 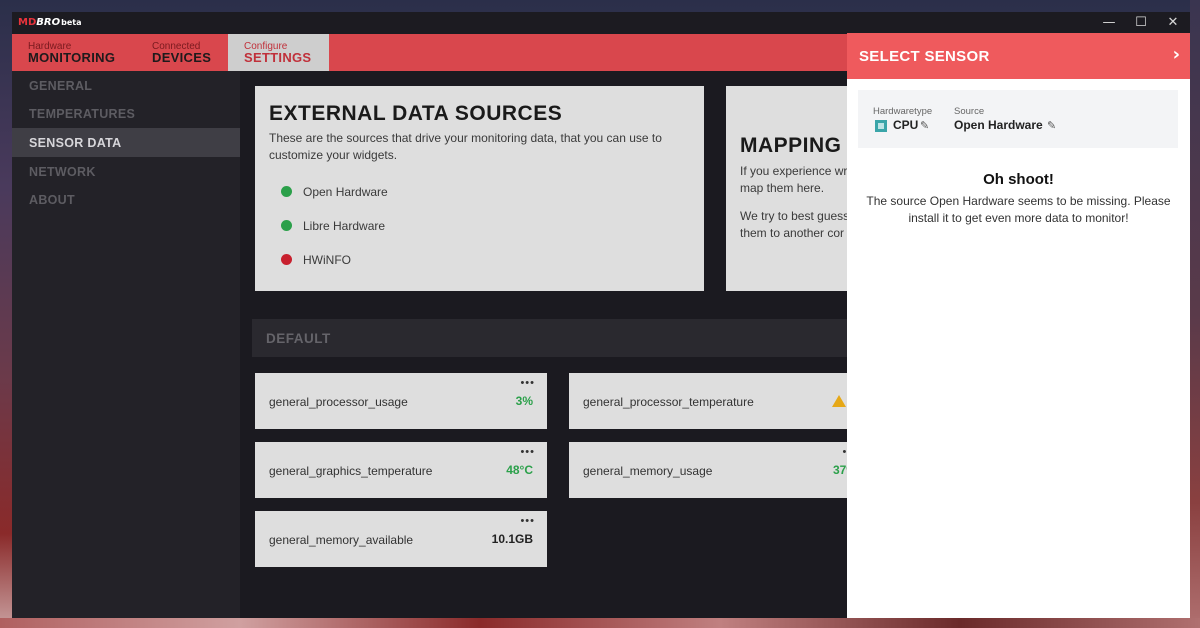 What do you see at coordinates (1173, 23) in the screenshot?
I see `close-button: ✕` at bounding box center [1173, 23].